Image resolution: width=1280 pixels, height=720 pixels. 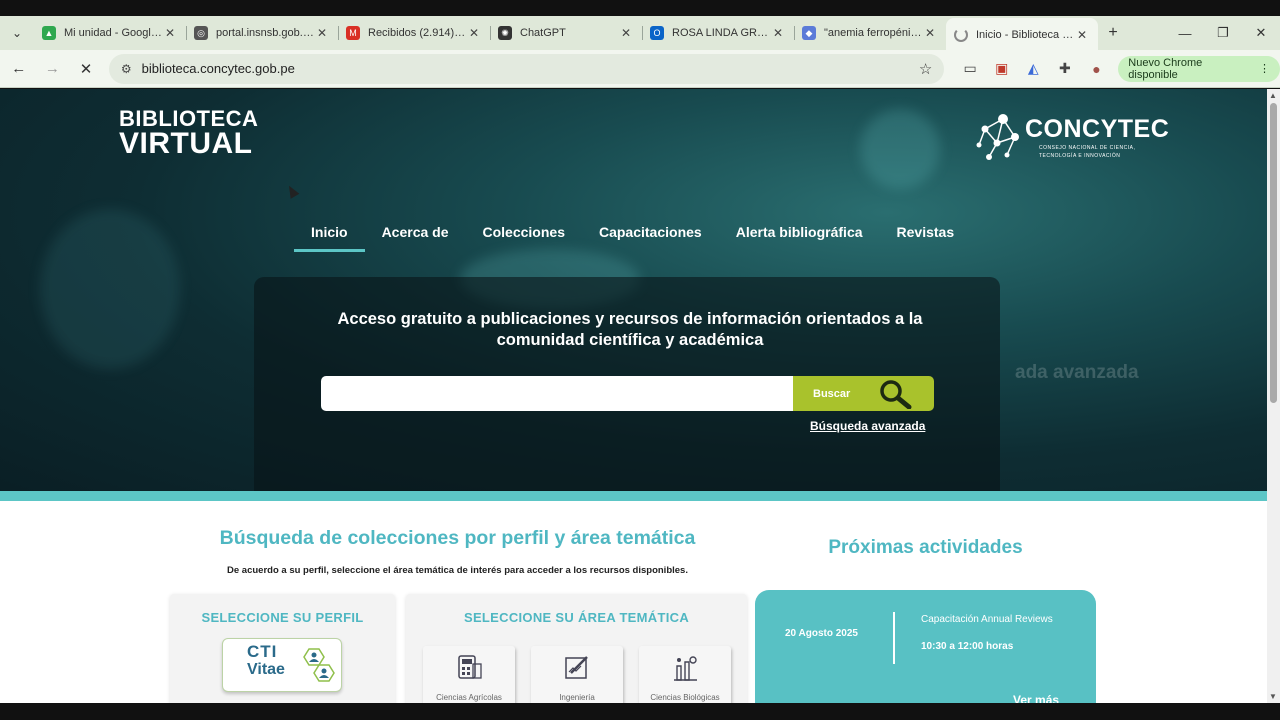 What do you see at coordinates (576, 667) in the screenshot?
I see `pen-drawing-icon` at bounding box center [576, 667].